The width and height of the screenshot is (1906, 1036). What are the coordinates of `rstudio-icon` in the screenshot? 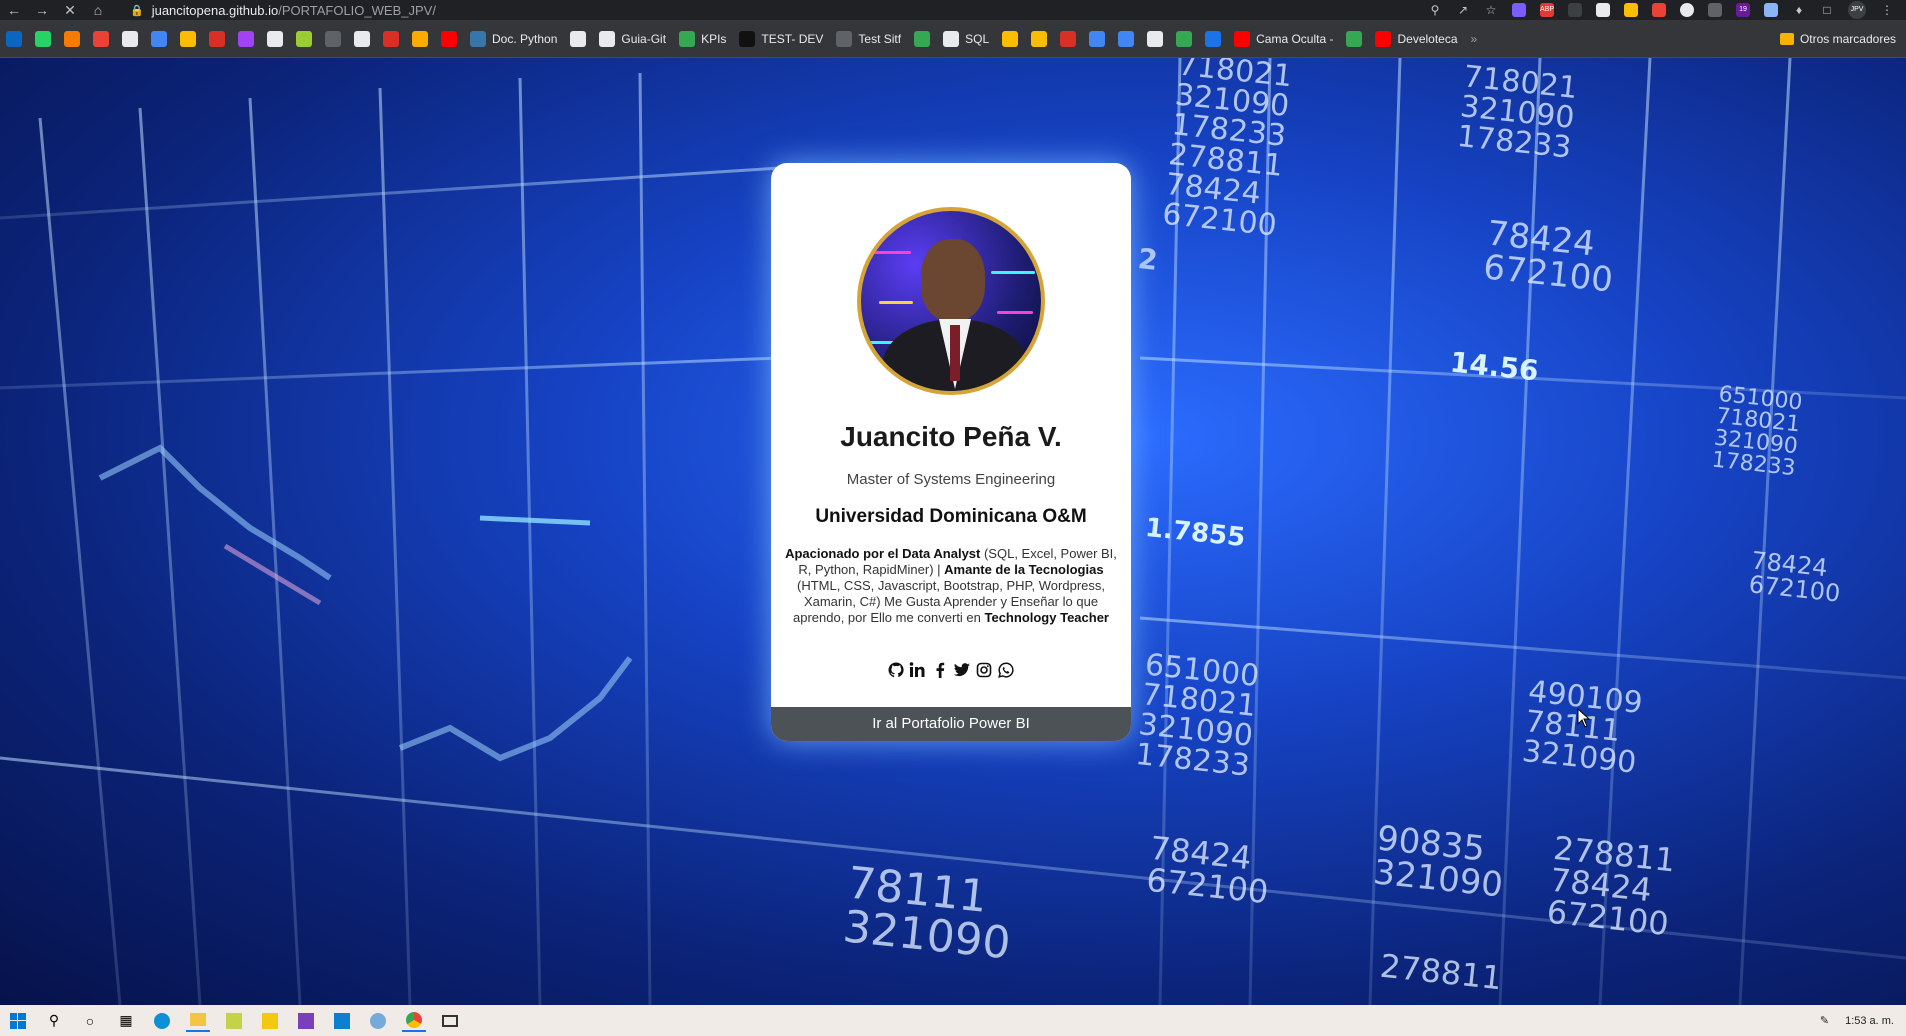 It's located at (378, 1021).